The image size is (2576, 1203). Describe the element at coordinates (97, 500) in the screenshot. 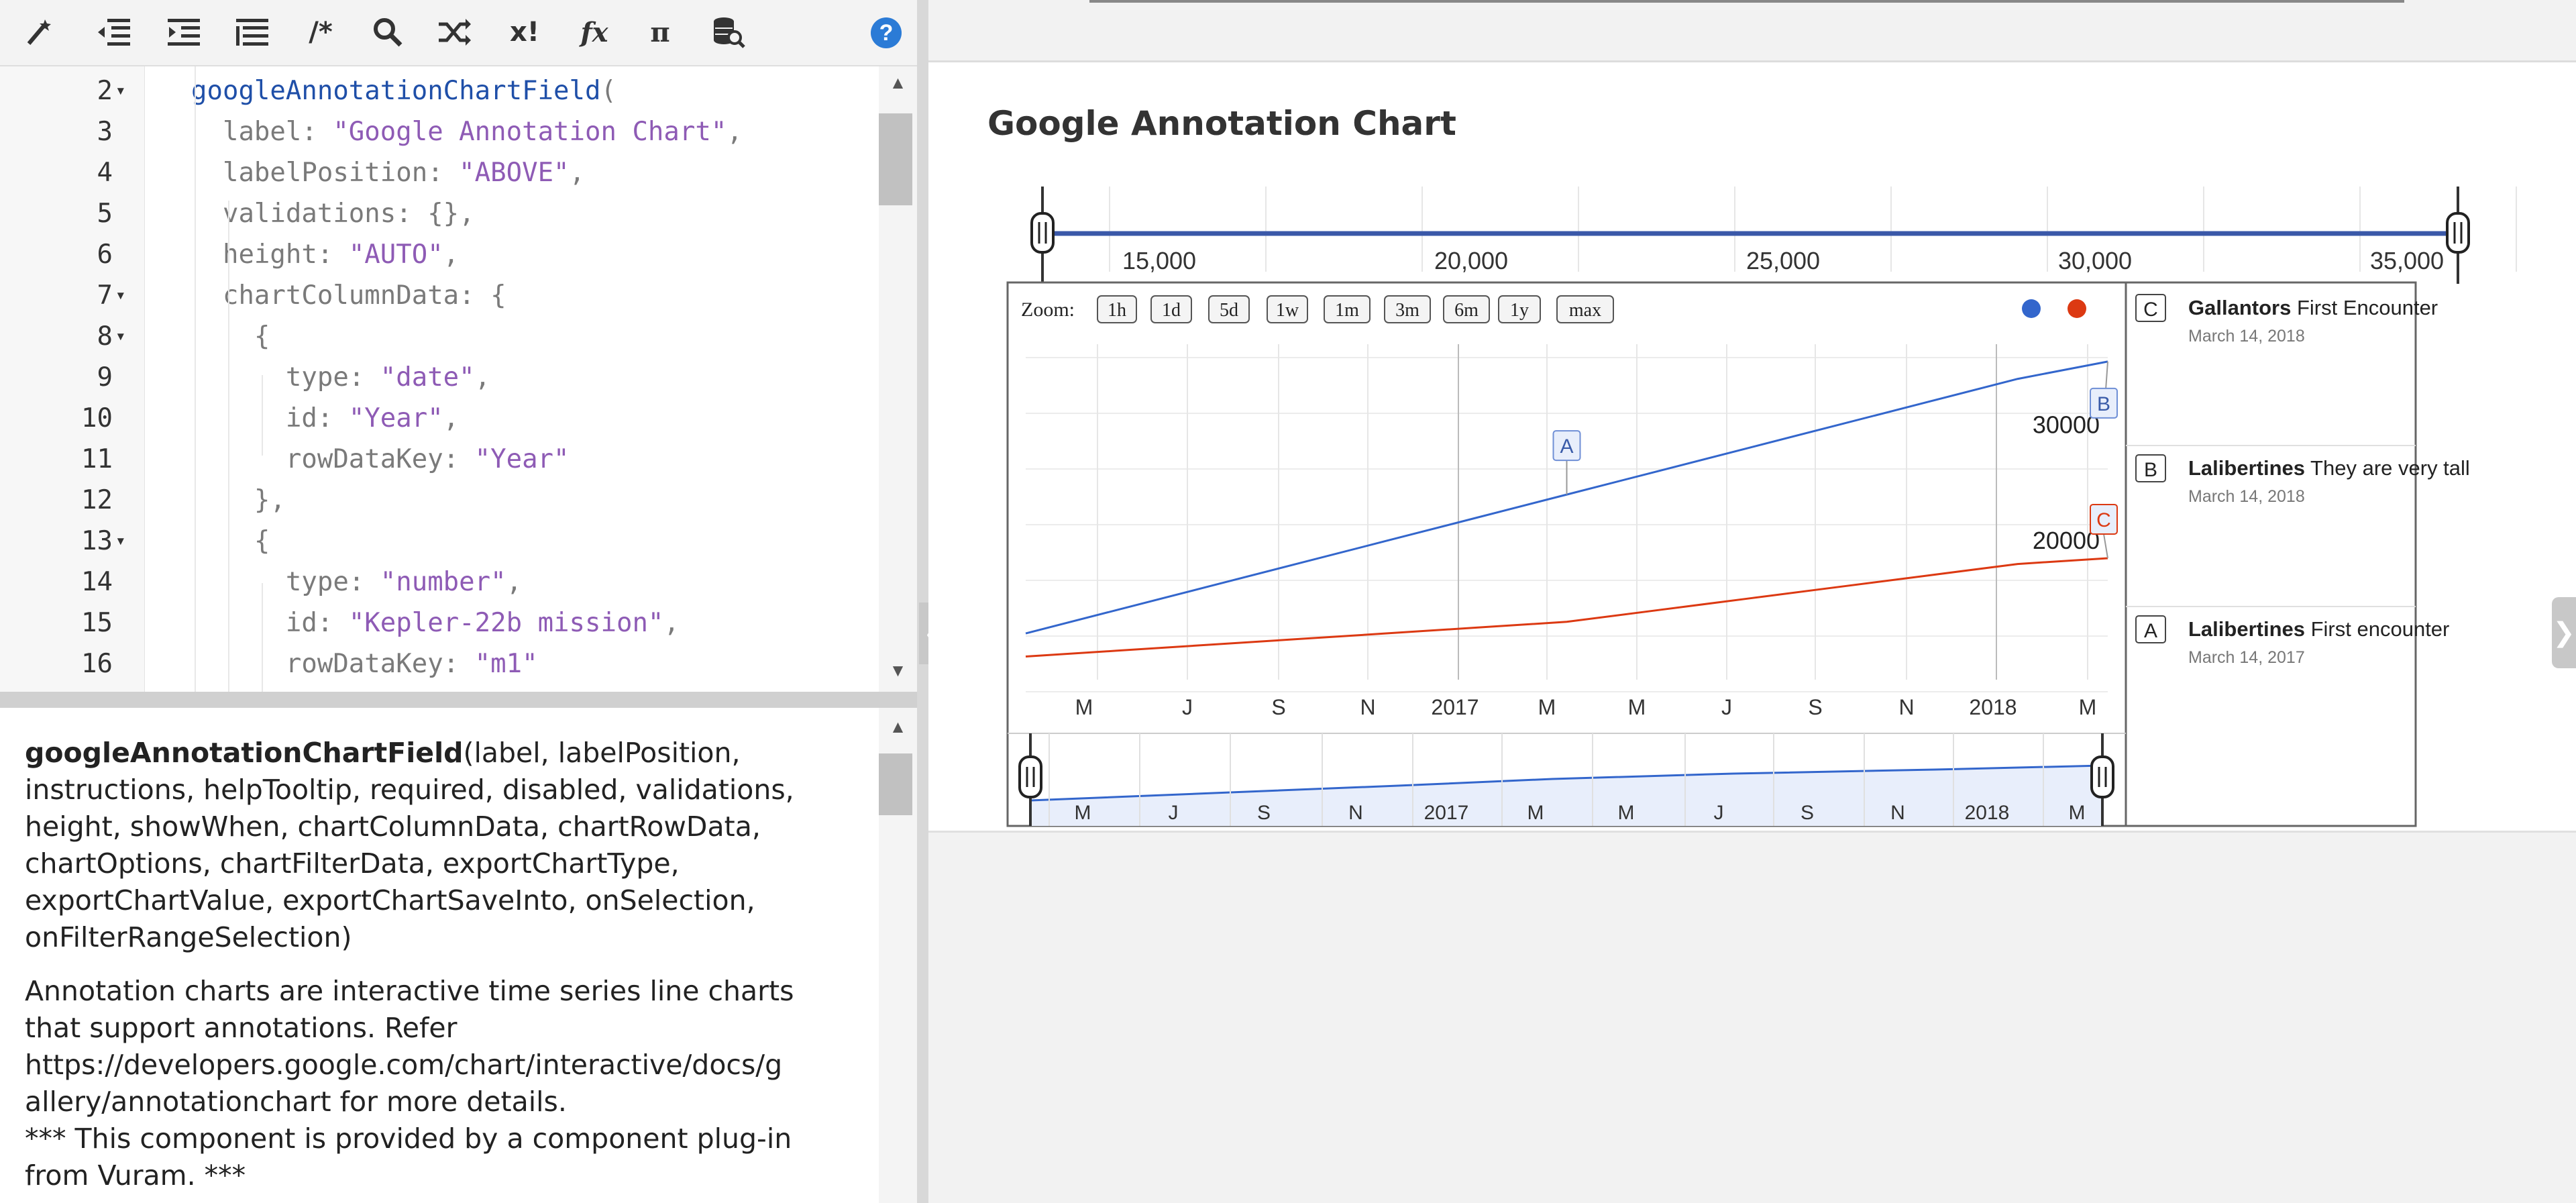

I see `line-number: 12` at that location.